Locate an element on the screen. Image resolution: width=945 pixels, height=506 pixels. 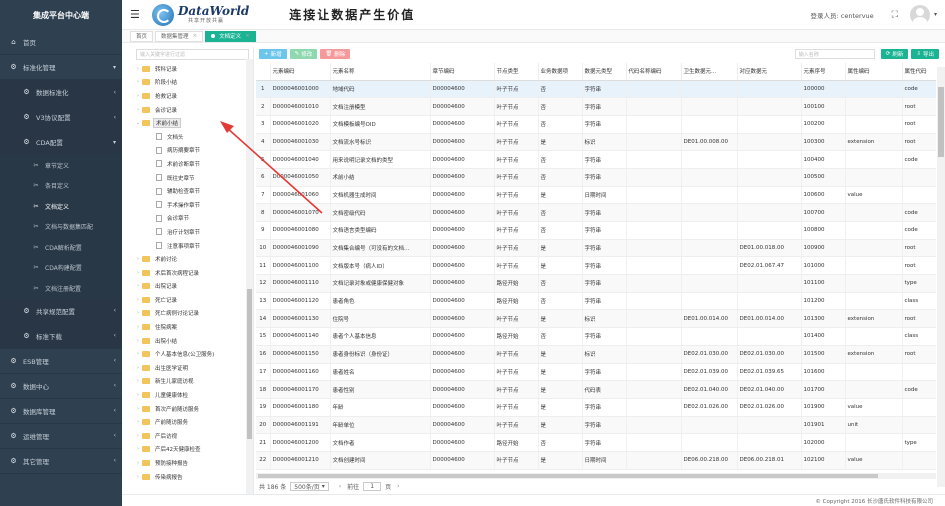
column-header: 元素编码 is located at coordinates (300, 72).